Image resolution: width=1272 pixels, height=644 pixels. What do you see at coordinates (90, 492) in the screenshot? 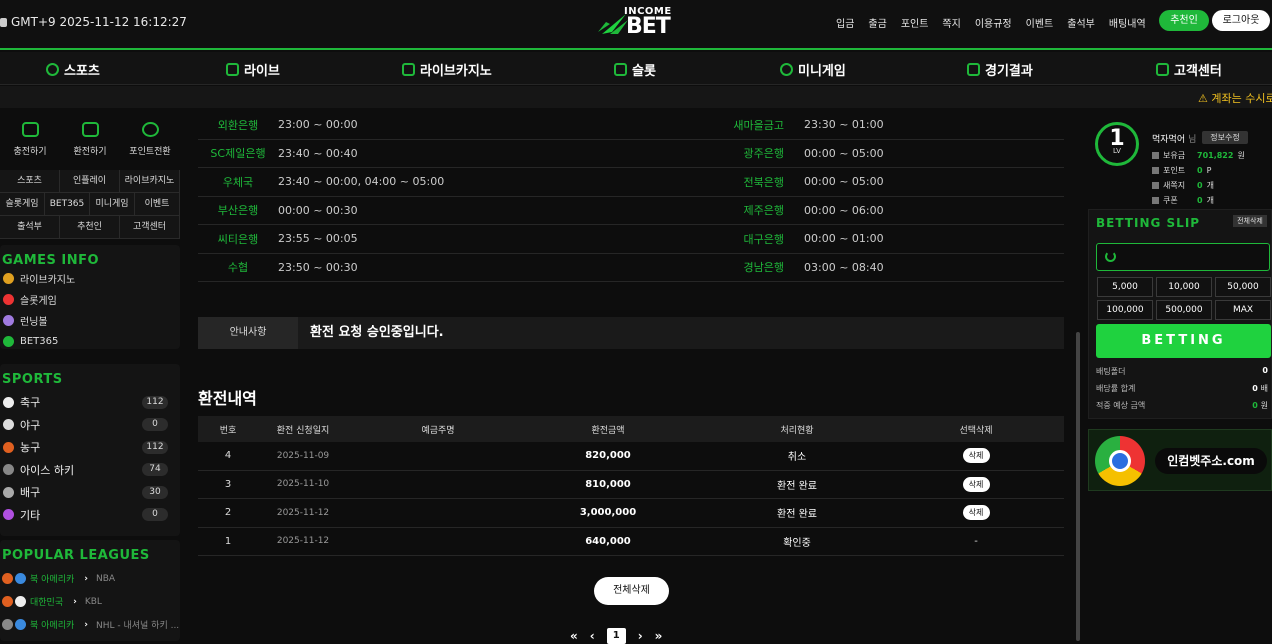
I see `sport-item-volleyball: 배구 30` at bounding box center [90, 492].